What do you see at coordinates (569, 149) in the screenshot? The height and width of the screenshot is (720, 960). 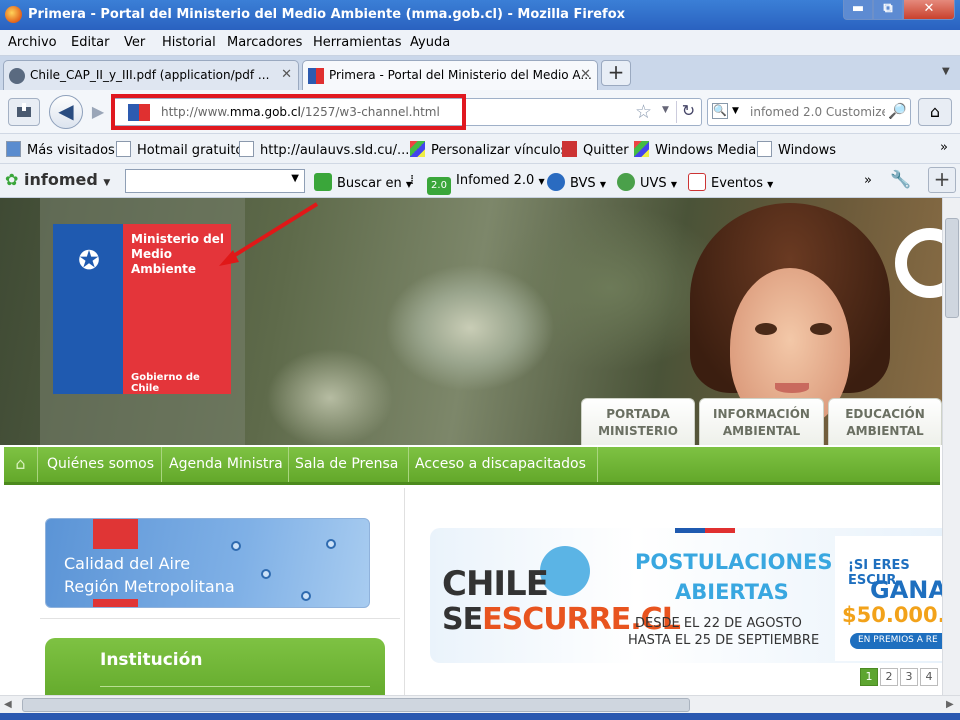 I see `quitter-icon` at bounding box center [569, 149].